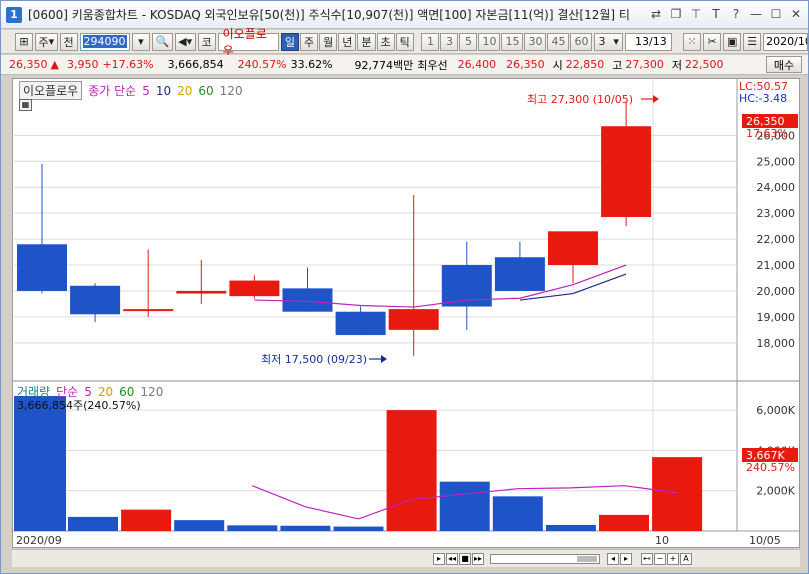 The height and width of the screenshot is (574, 809). I want to click on tools-icon: ✂, so click(712, 41).